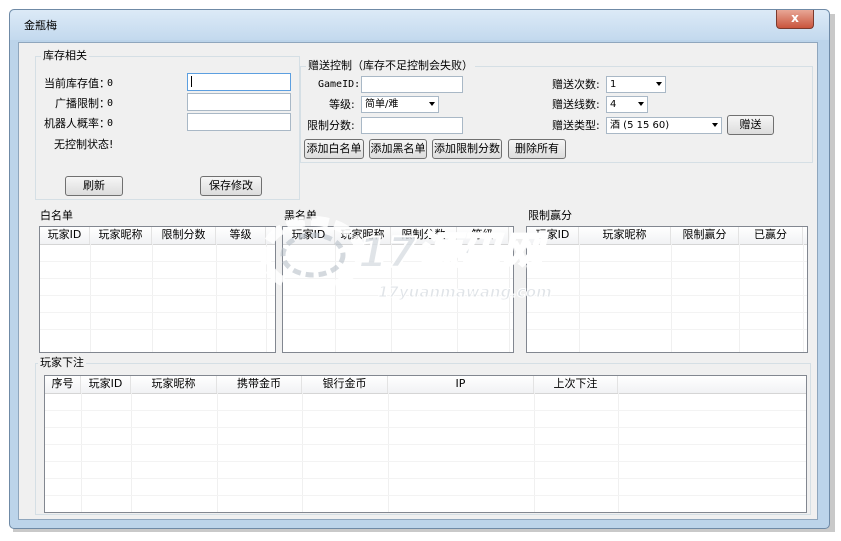 The height and width of the screenshot is (541, 841). I want to click on robot-rate-input, so click(239, 122).